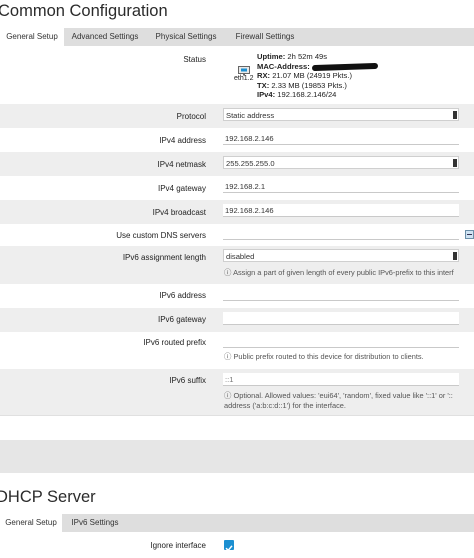  What do you see at coordinates (237, 456) in the screenshot?
I see `section-footer-bar` at bounding box center [237, 456].